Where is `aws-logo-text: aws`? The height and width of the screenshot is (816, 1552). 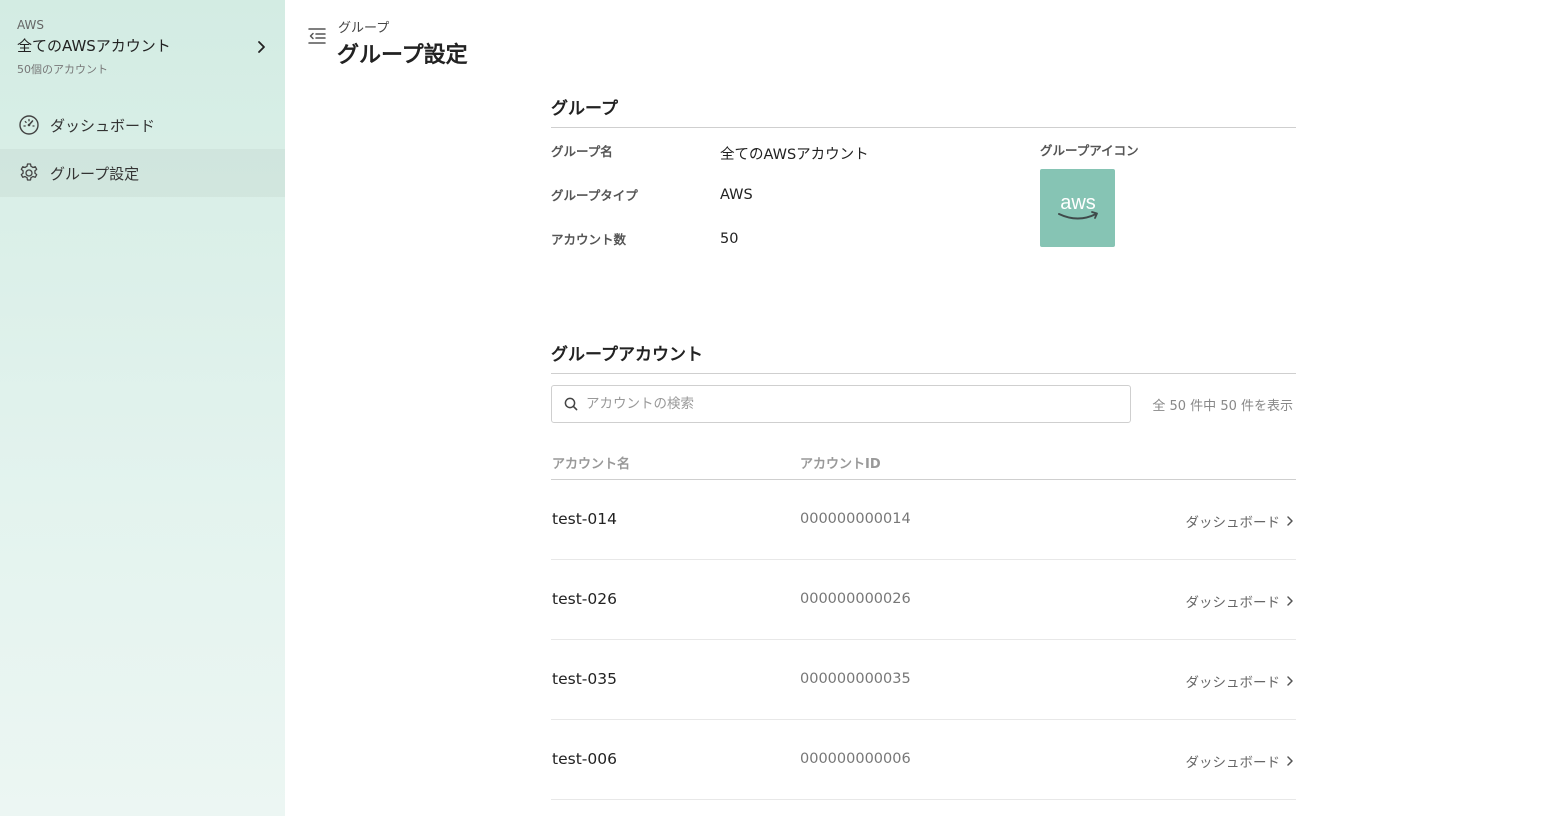 aws-logo-text: aws is located at coordinates (1078, 203).